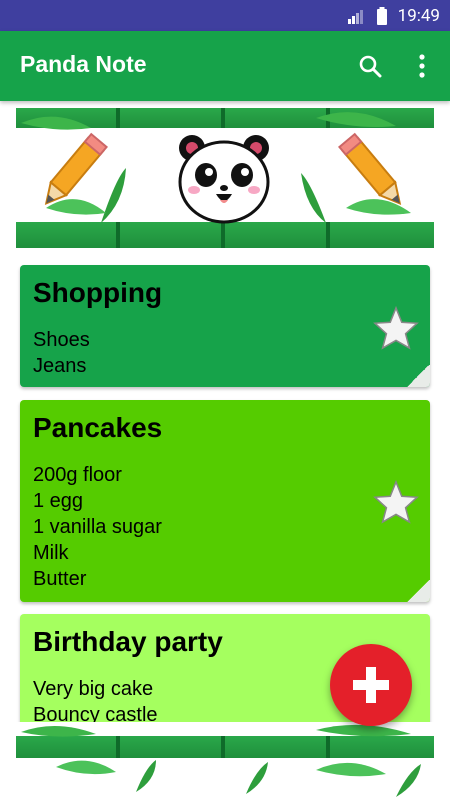  I want to click on note-line: 1 egg, so click(58, 501).